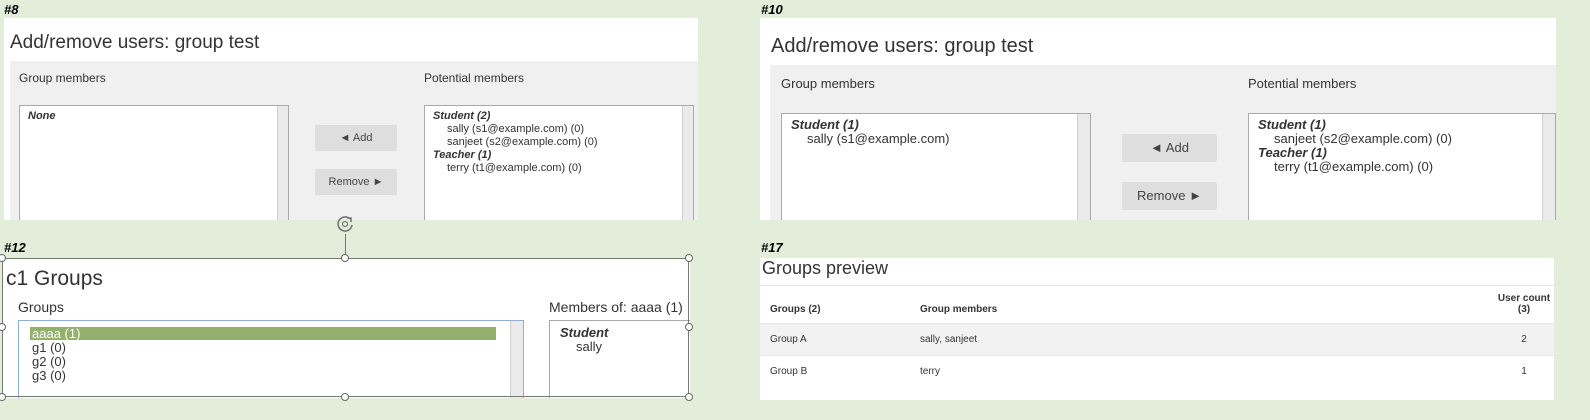  What do you see at coordinates (1202, 339) in the screenshot?
I see `cell-members: sally, sanjeet` at bounding box center [1202, 339].